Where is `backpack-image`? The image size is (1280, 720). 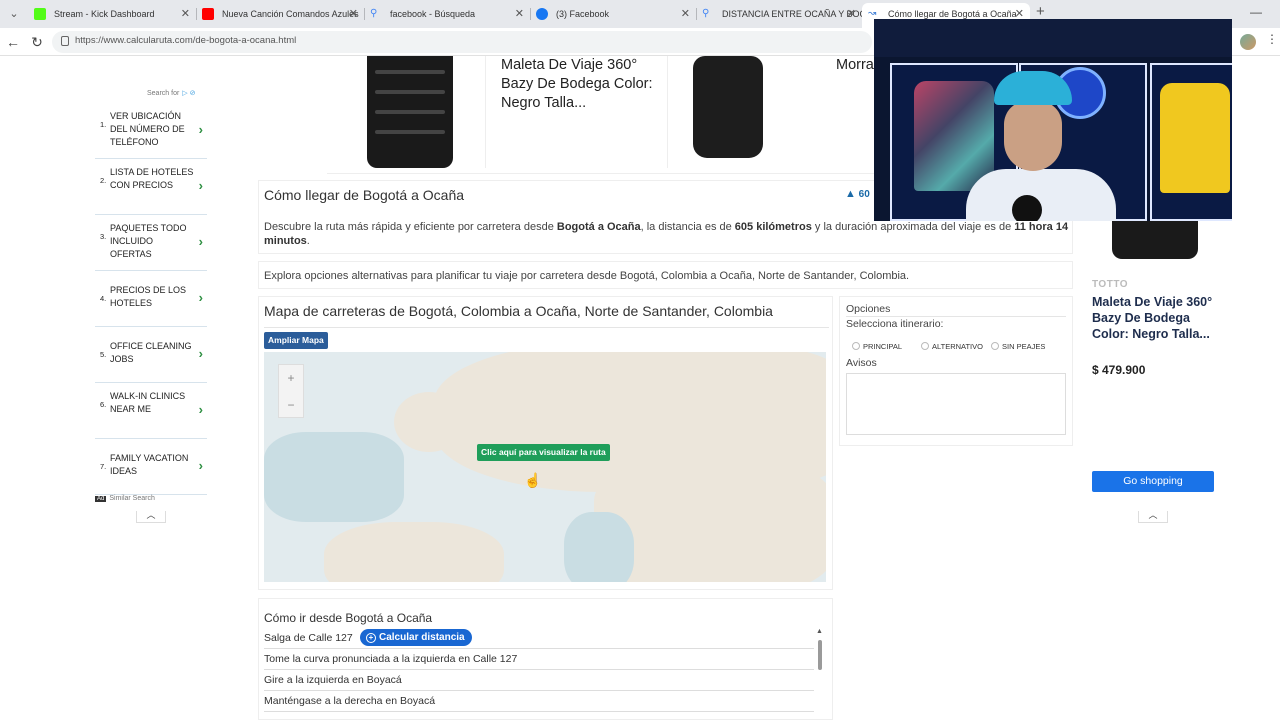
backpack-image is located at coordinates (728, 107).